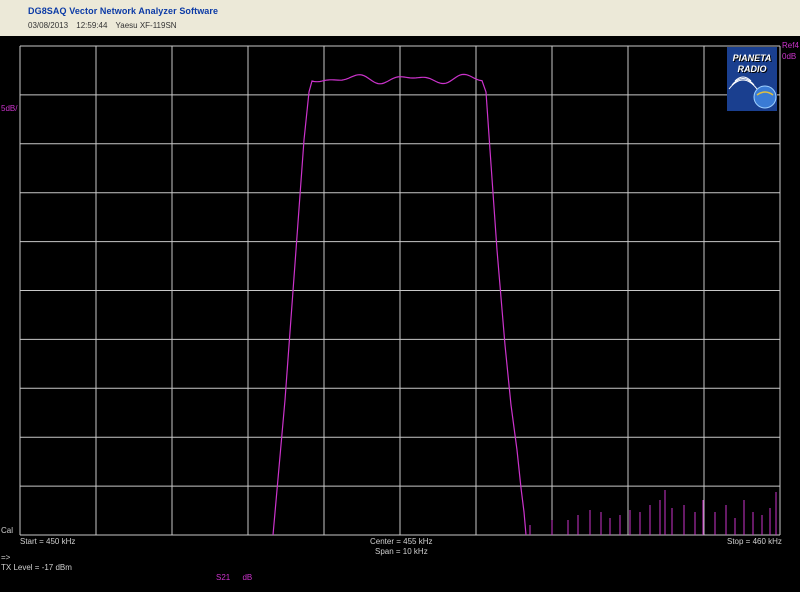 The image size is (800, 592). What do you see at coordinates (790, 45) in the screenshot?
I see `ref-line-1: Ref4` at bounding box center [790, 45].